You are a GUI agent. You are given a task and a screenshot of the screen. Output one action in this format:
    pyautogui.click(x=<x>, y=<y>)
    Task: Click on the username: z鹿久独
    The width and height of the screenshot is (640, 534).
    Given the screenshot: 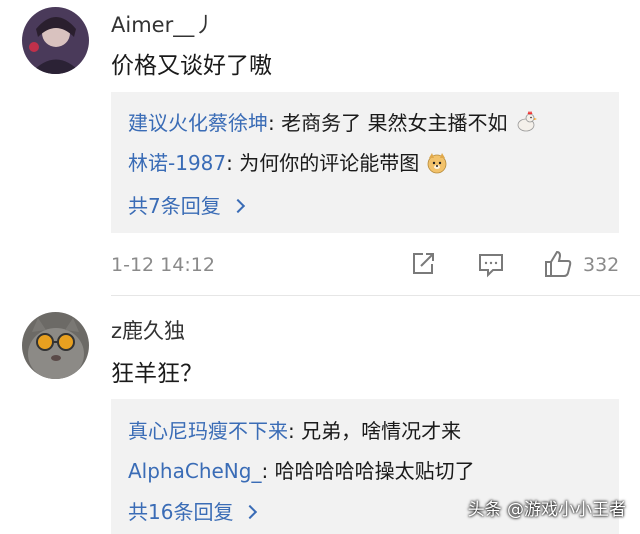 What is the action you would take?
    pyautogui.click(x=148, y=330)
    